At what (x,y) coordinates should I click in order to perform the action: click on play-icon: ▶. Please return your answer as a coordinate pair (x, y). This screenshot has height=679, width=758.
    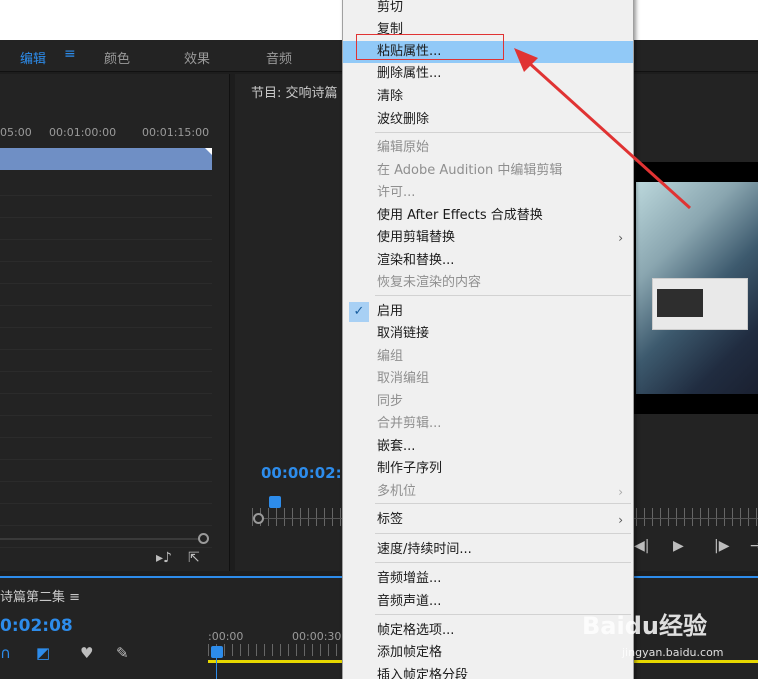
    Looking at the image, I should click on (678, 546).